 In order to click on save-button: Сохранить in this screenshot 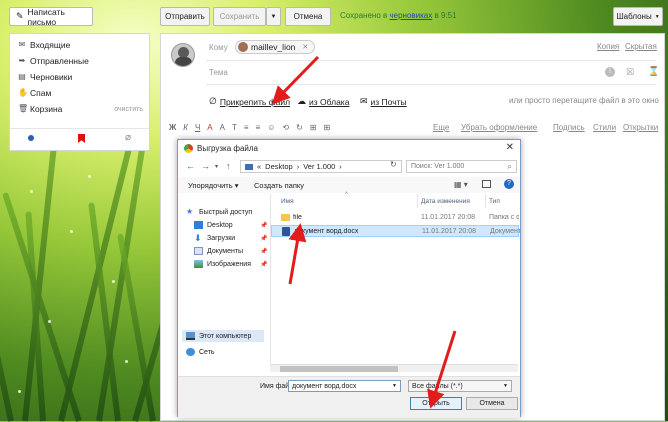, I will do `click(239, 16)`.